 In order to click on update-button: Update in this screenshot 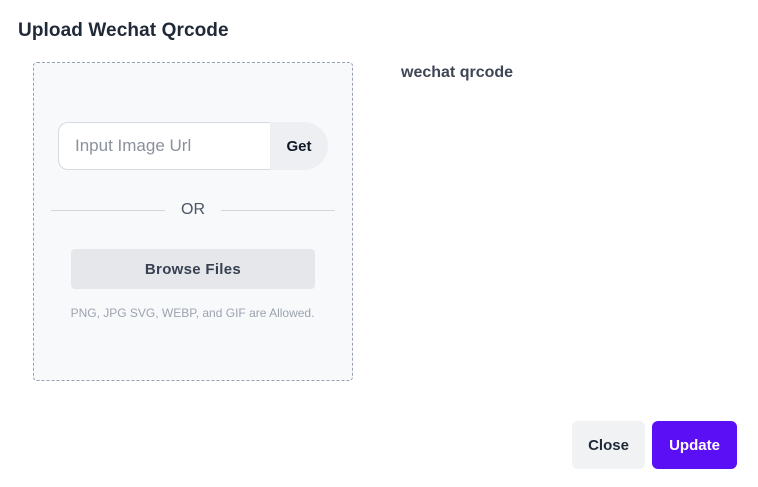, I will do `click(694, 445)`.